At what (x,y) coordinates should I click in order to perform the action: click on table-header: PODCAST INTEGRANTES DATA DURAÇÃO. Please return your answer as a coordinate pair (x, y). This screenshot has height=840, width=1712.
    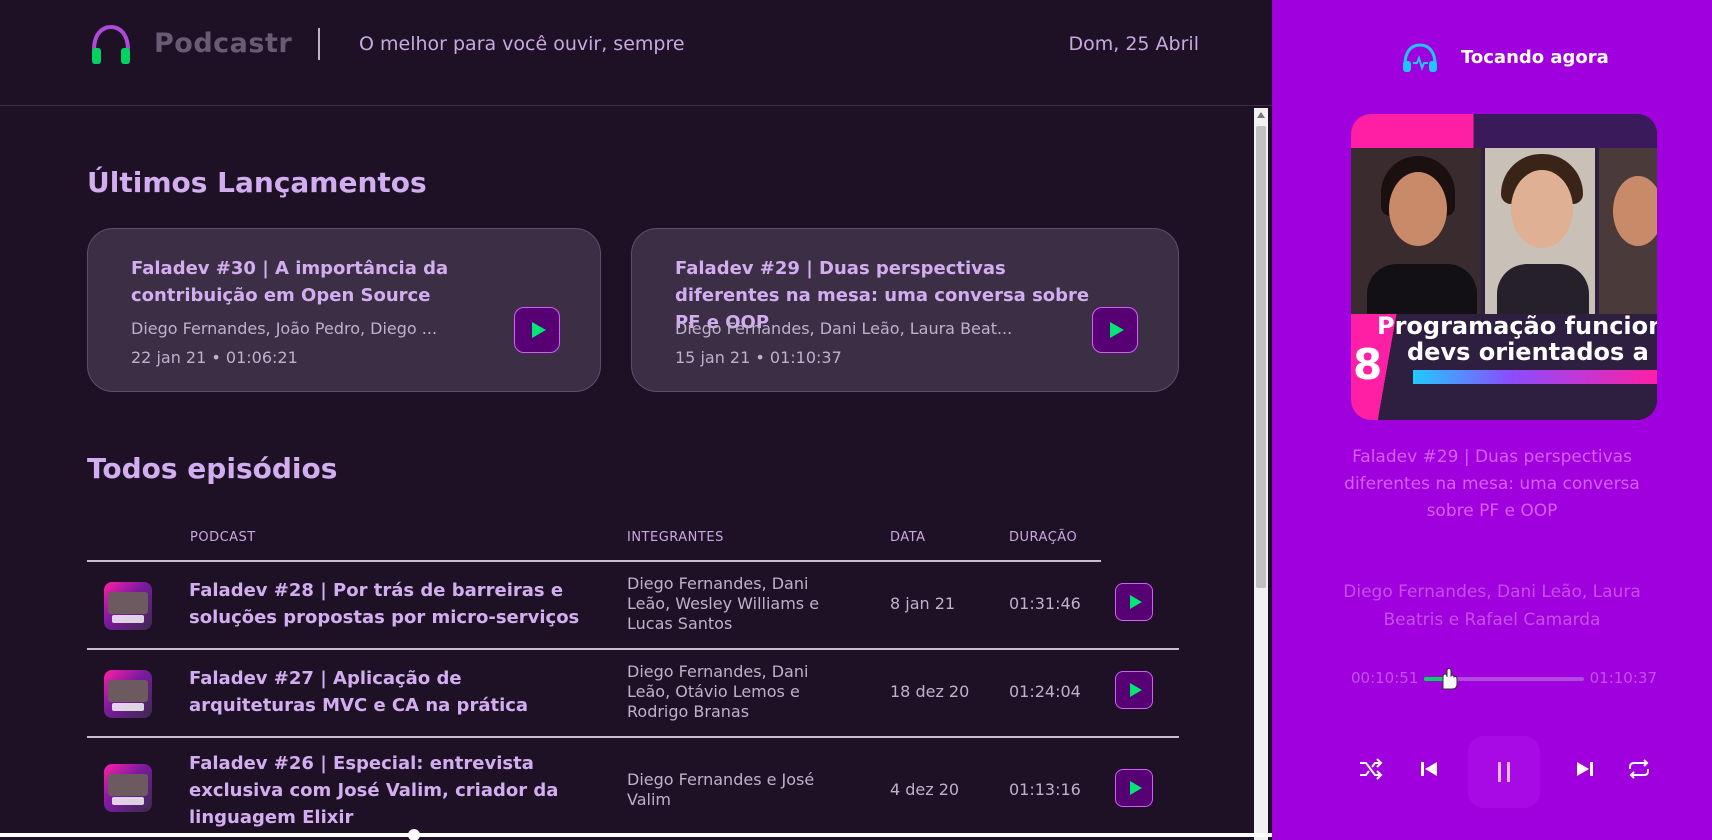
    Looking at the image, I should click on (636, 545).